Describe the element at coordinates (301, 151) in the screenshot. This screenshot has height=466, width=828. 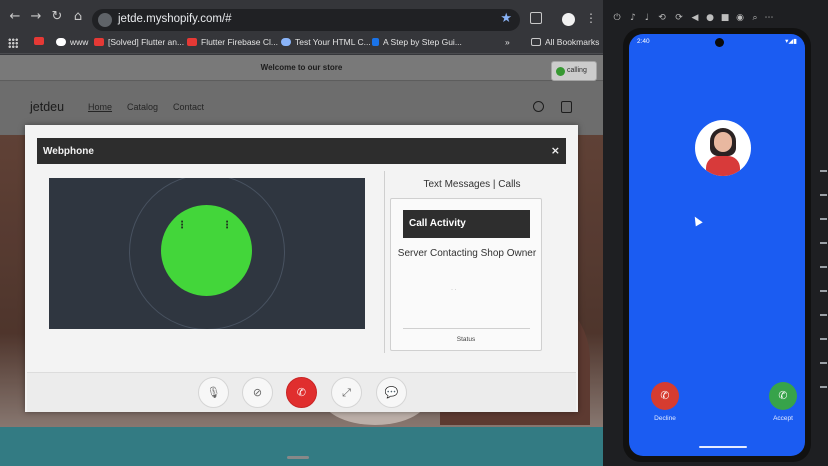
I see `modal-header: Webphone ×` at that location.